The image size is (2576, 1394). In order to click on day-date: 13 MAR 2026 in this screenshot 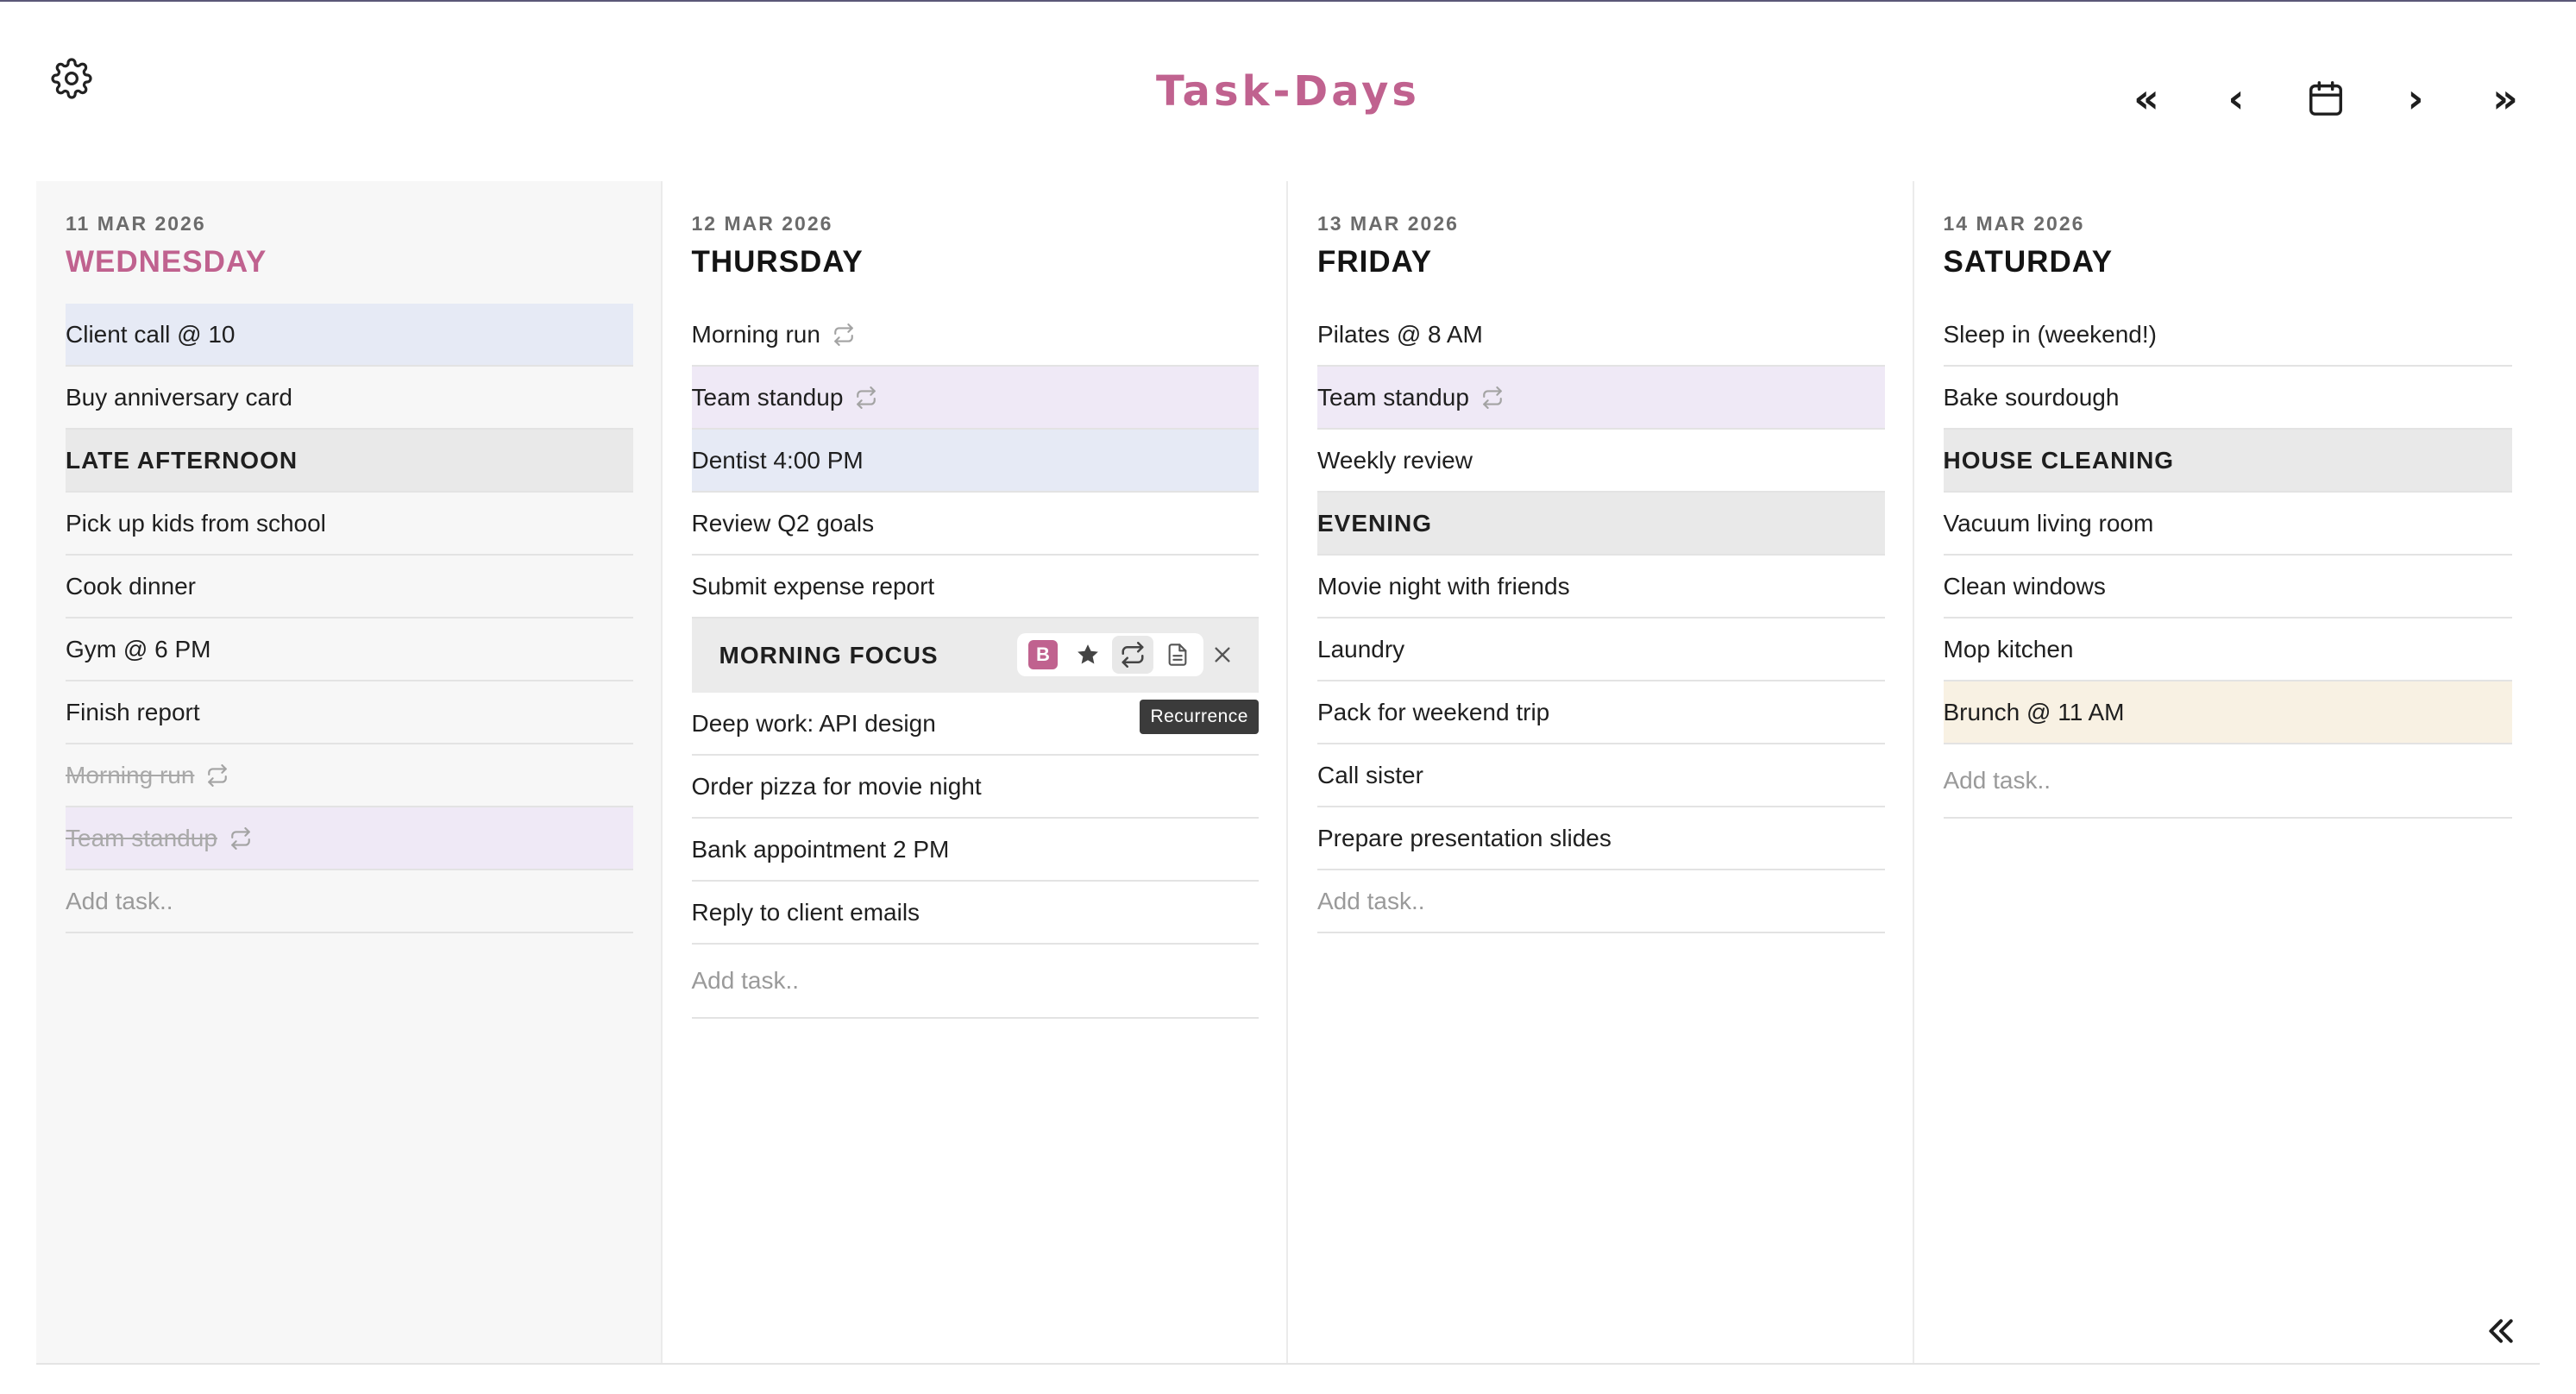, I will do `click(1388, 223)`.